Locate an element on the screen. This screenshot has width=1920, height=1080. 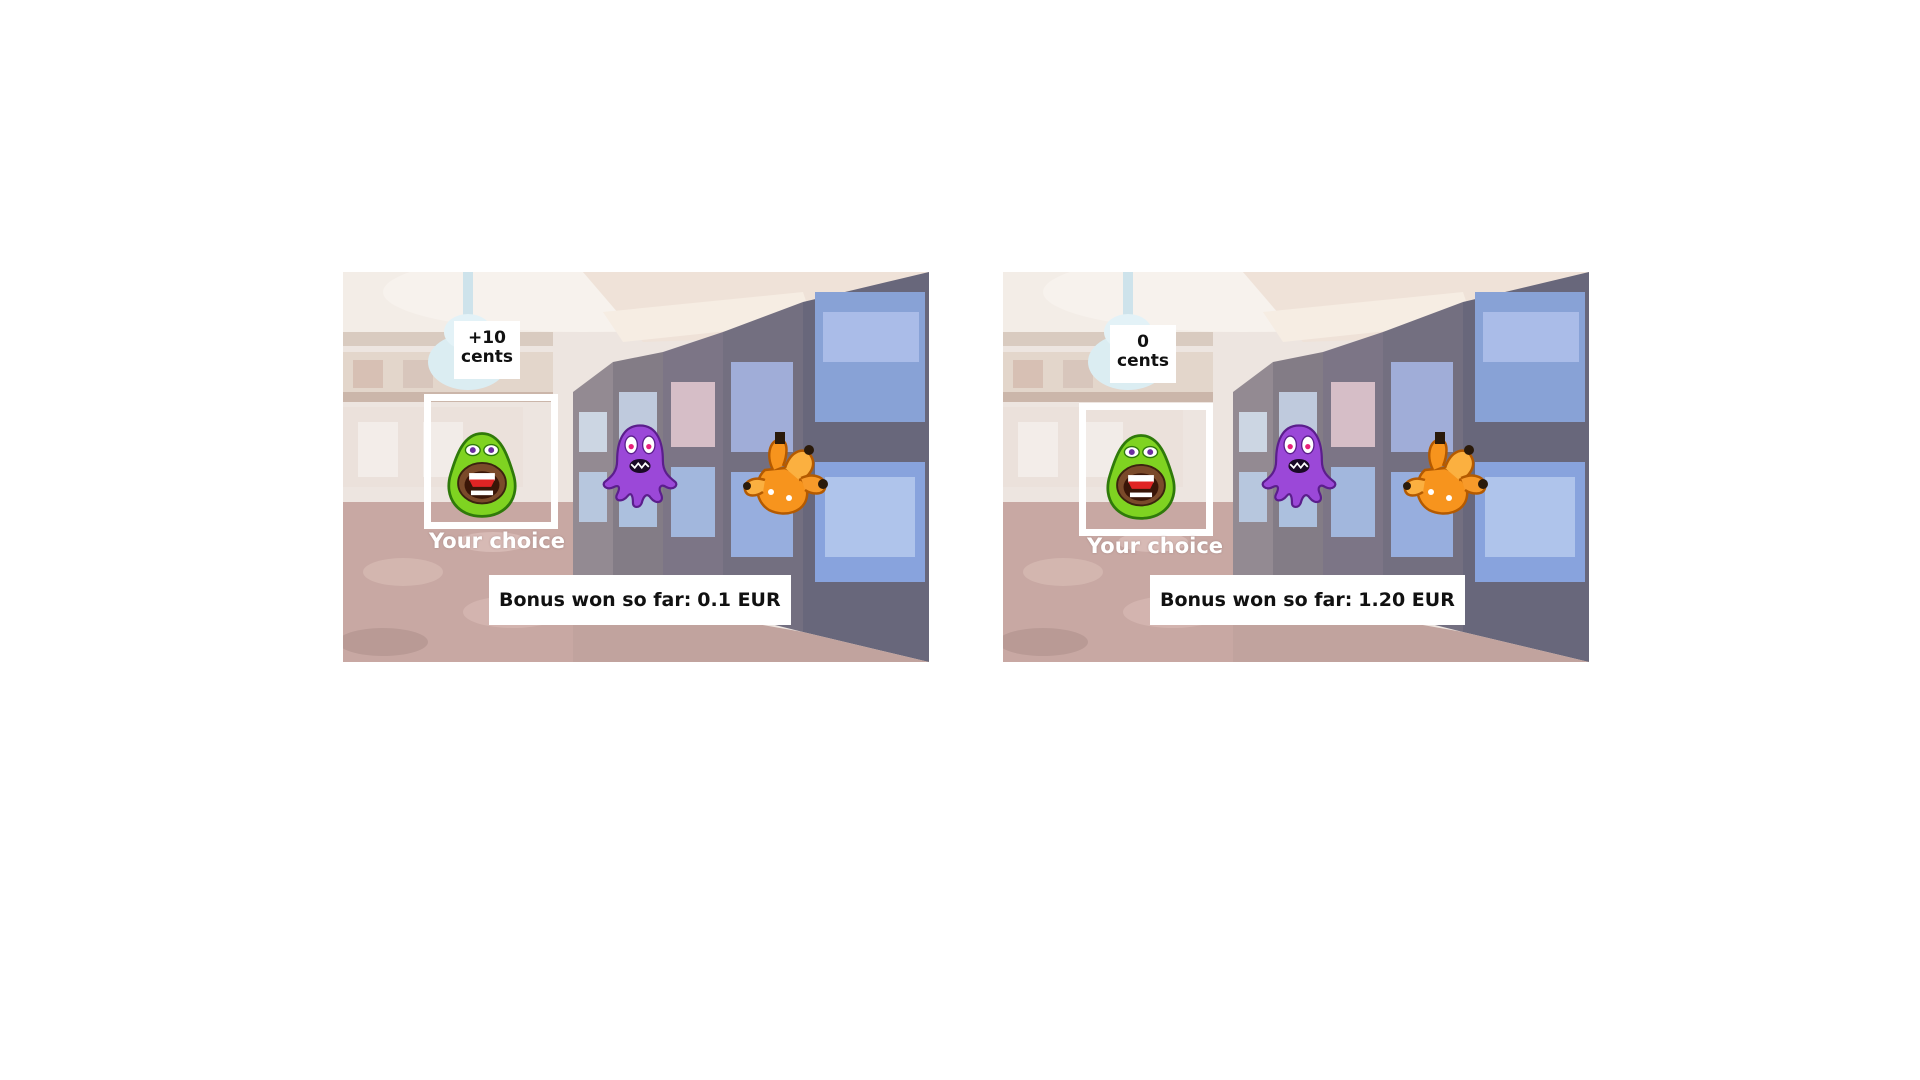
bonus-total-box: Bonus won so far: 0.1 EUR is located at coordinates (640, 600).